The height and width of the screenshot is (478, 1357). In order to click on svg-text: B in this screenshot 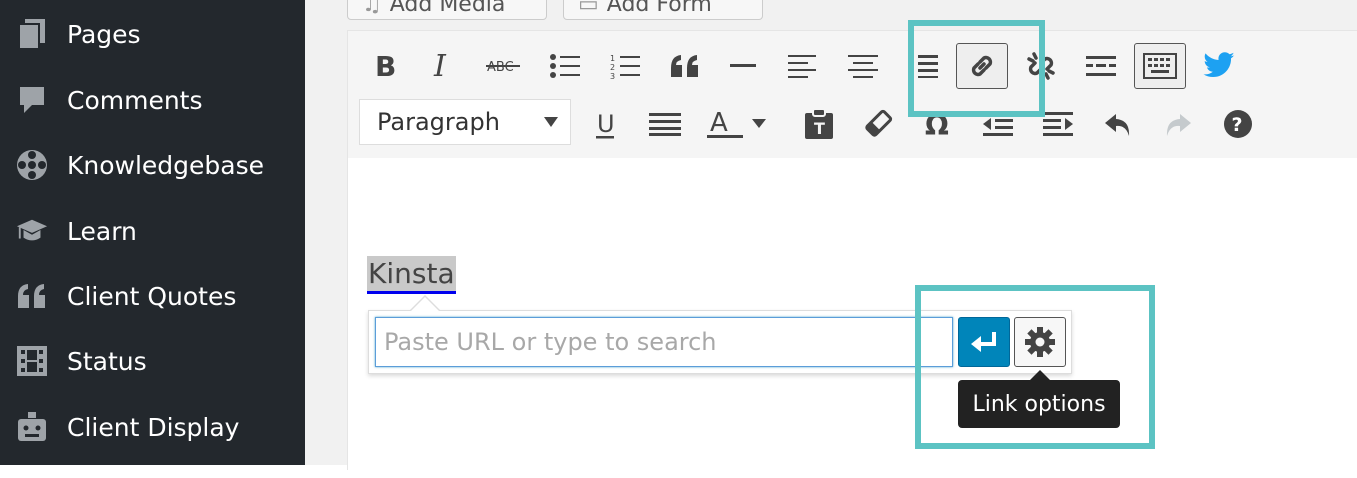, I will do `click(385, 66)`.